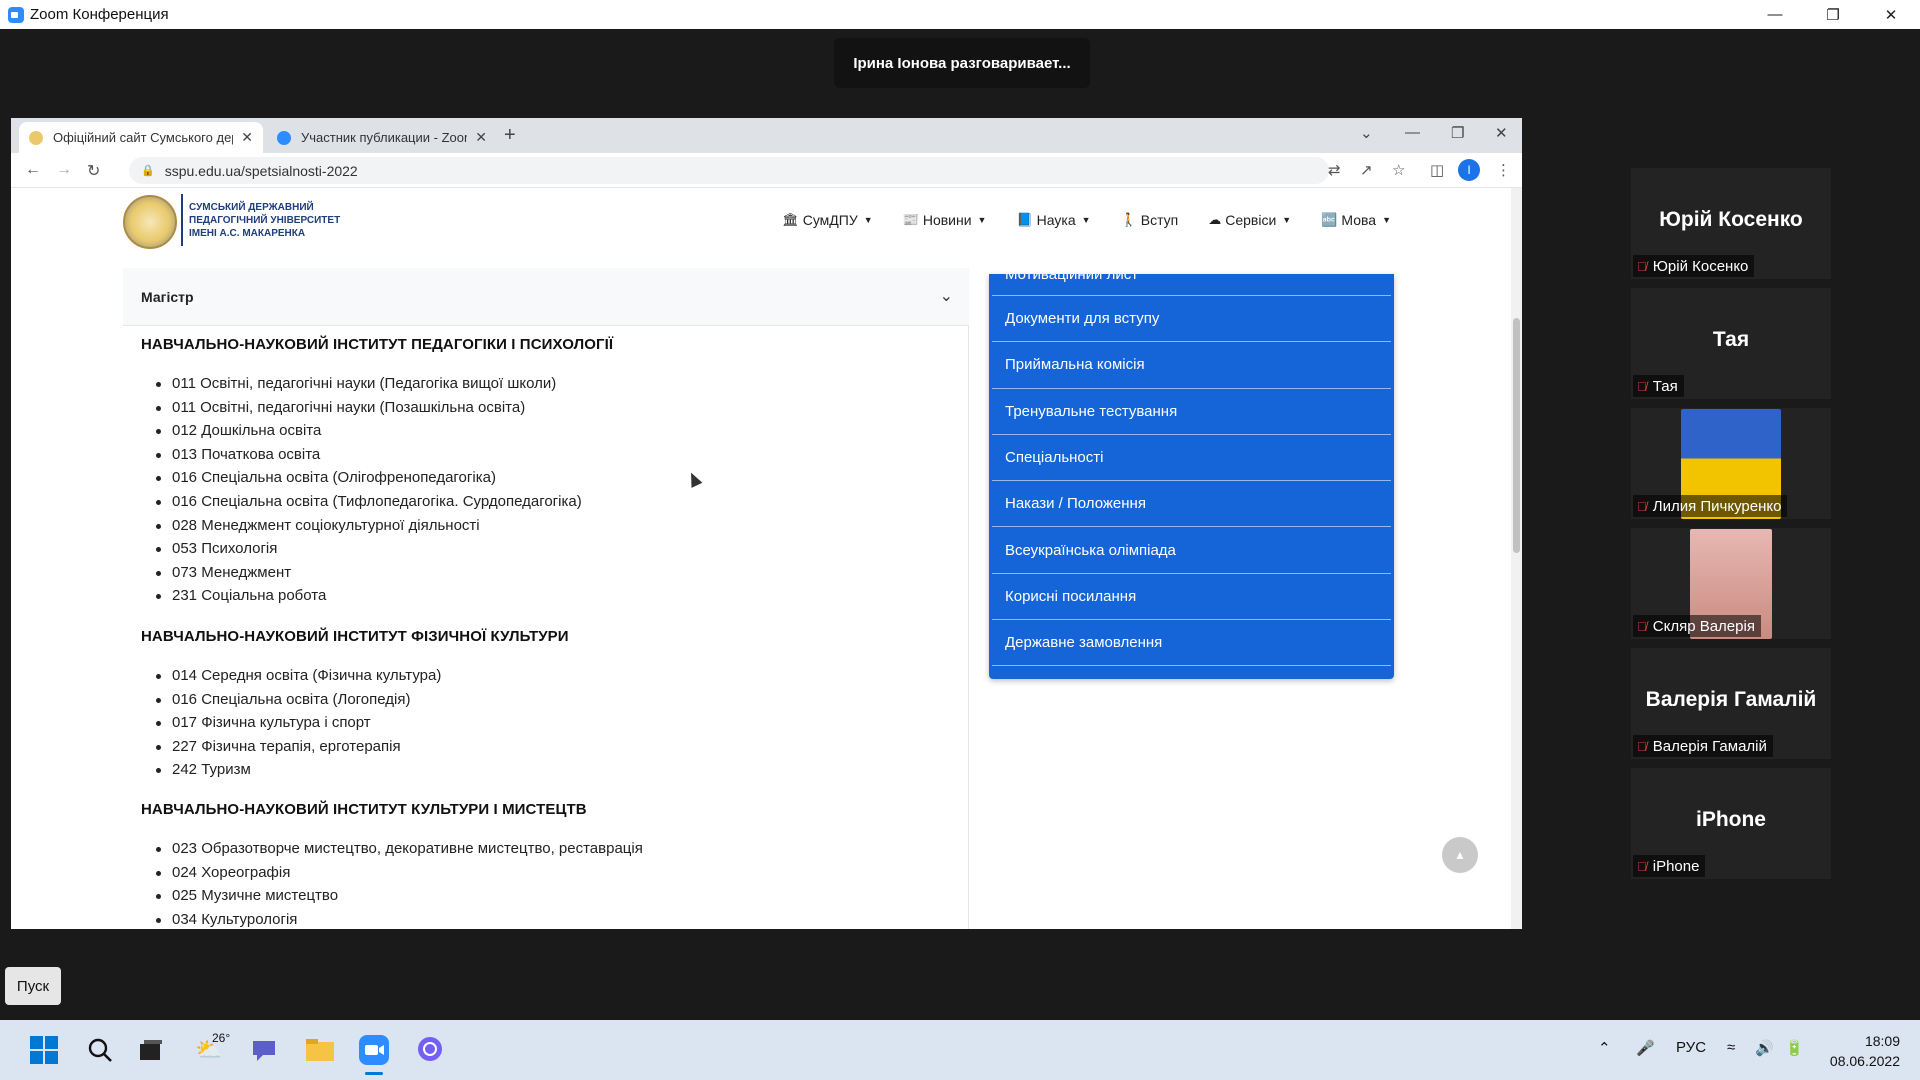  Describe the element at coordinates (382, 137) in the screenshot. I see `tab-zoom-participant: Участник публикации - Zoom ✕` at that location.